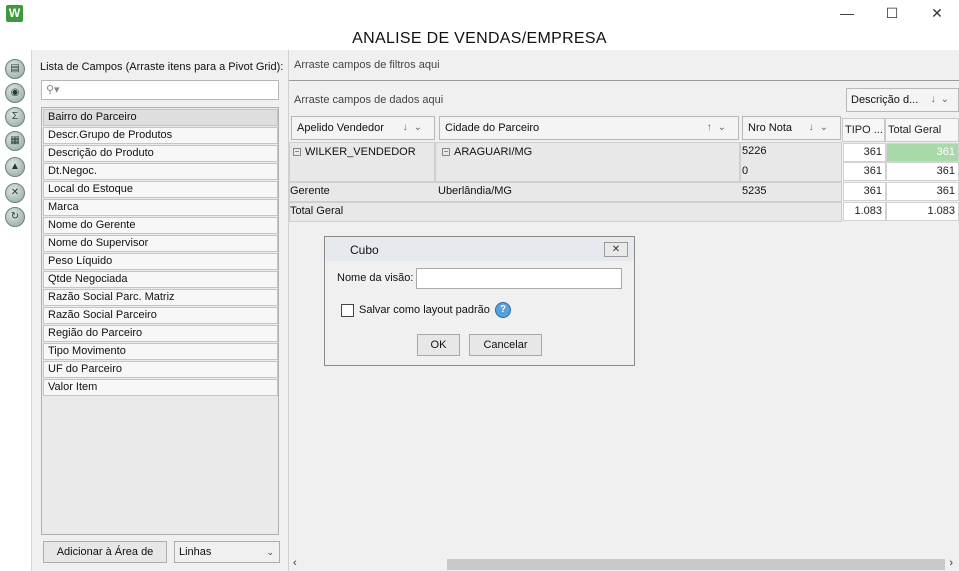 Image resolution: width=959 pixels, height=571 pixels. What do you see at coordinates (160, 135) in the screenshot?
I see `field-item: Descr.Grupo de Produtos` at bounding box center [160, 135].